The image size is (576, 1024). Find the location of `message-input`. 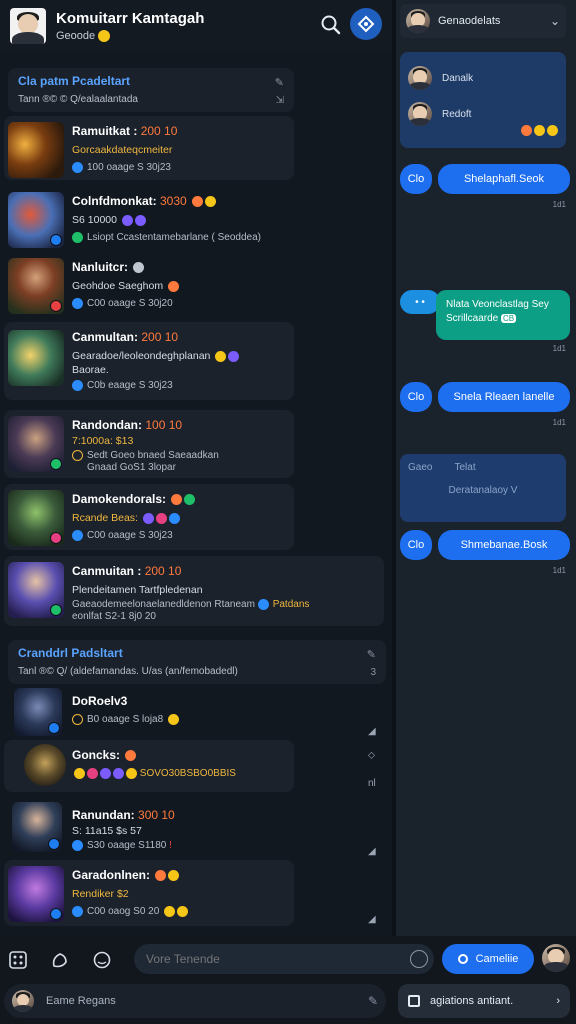

message-input is located at coordinates (254, 959).